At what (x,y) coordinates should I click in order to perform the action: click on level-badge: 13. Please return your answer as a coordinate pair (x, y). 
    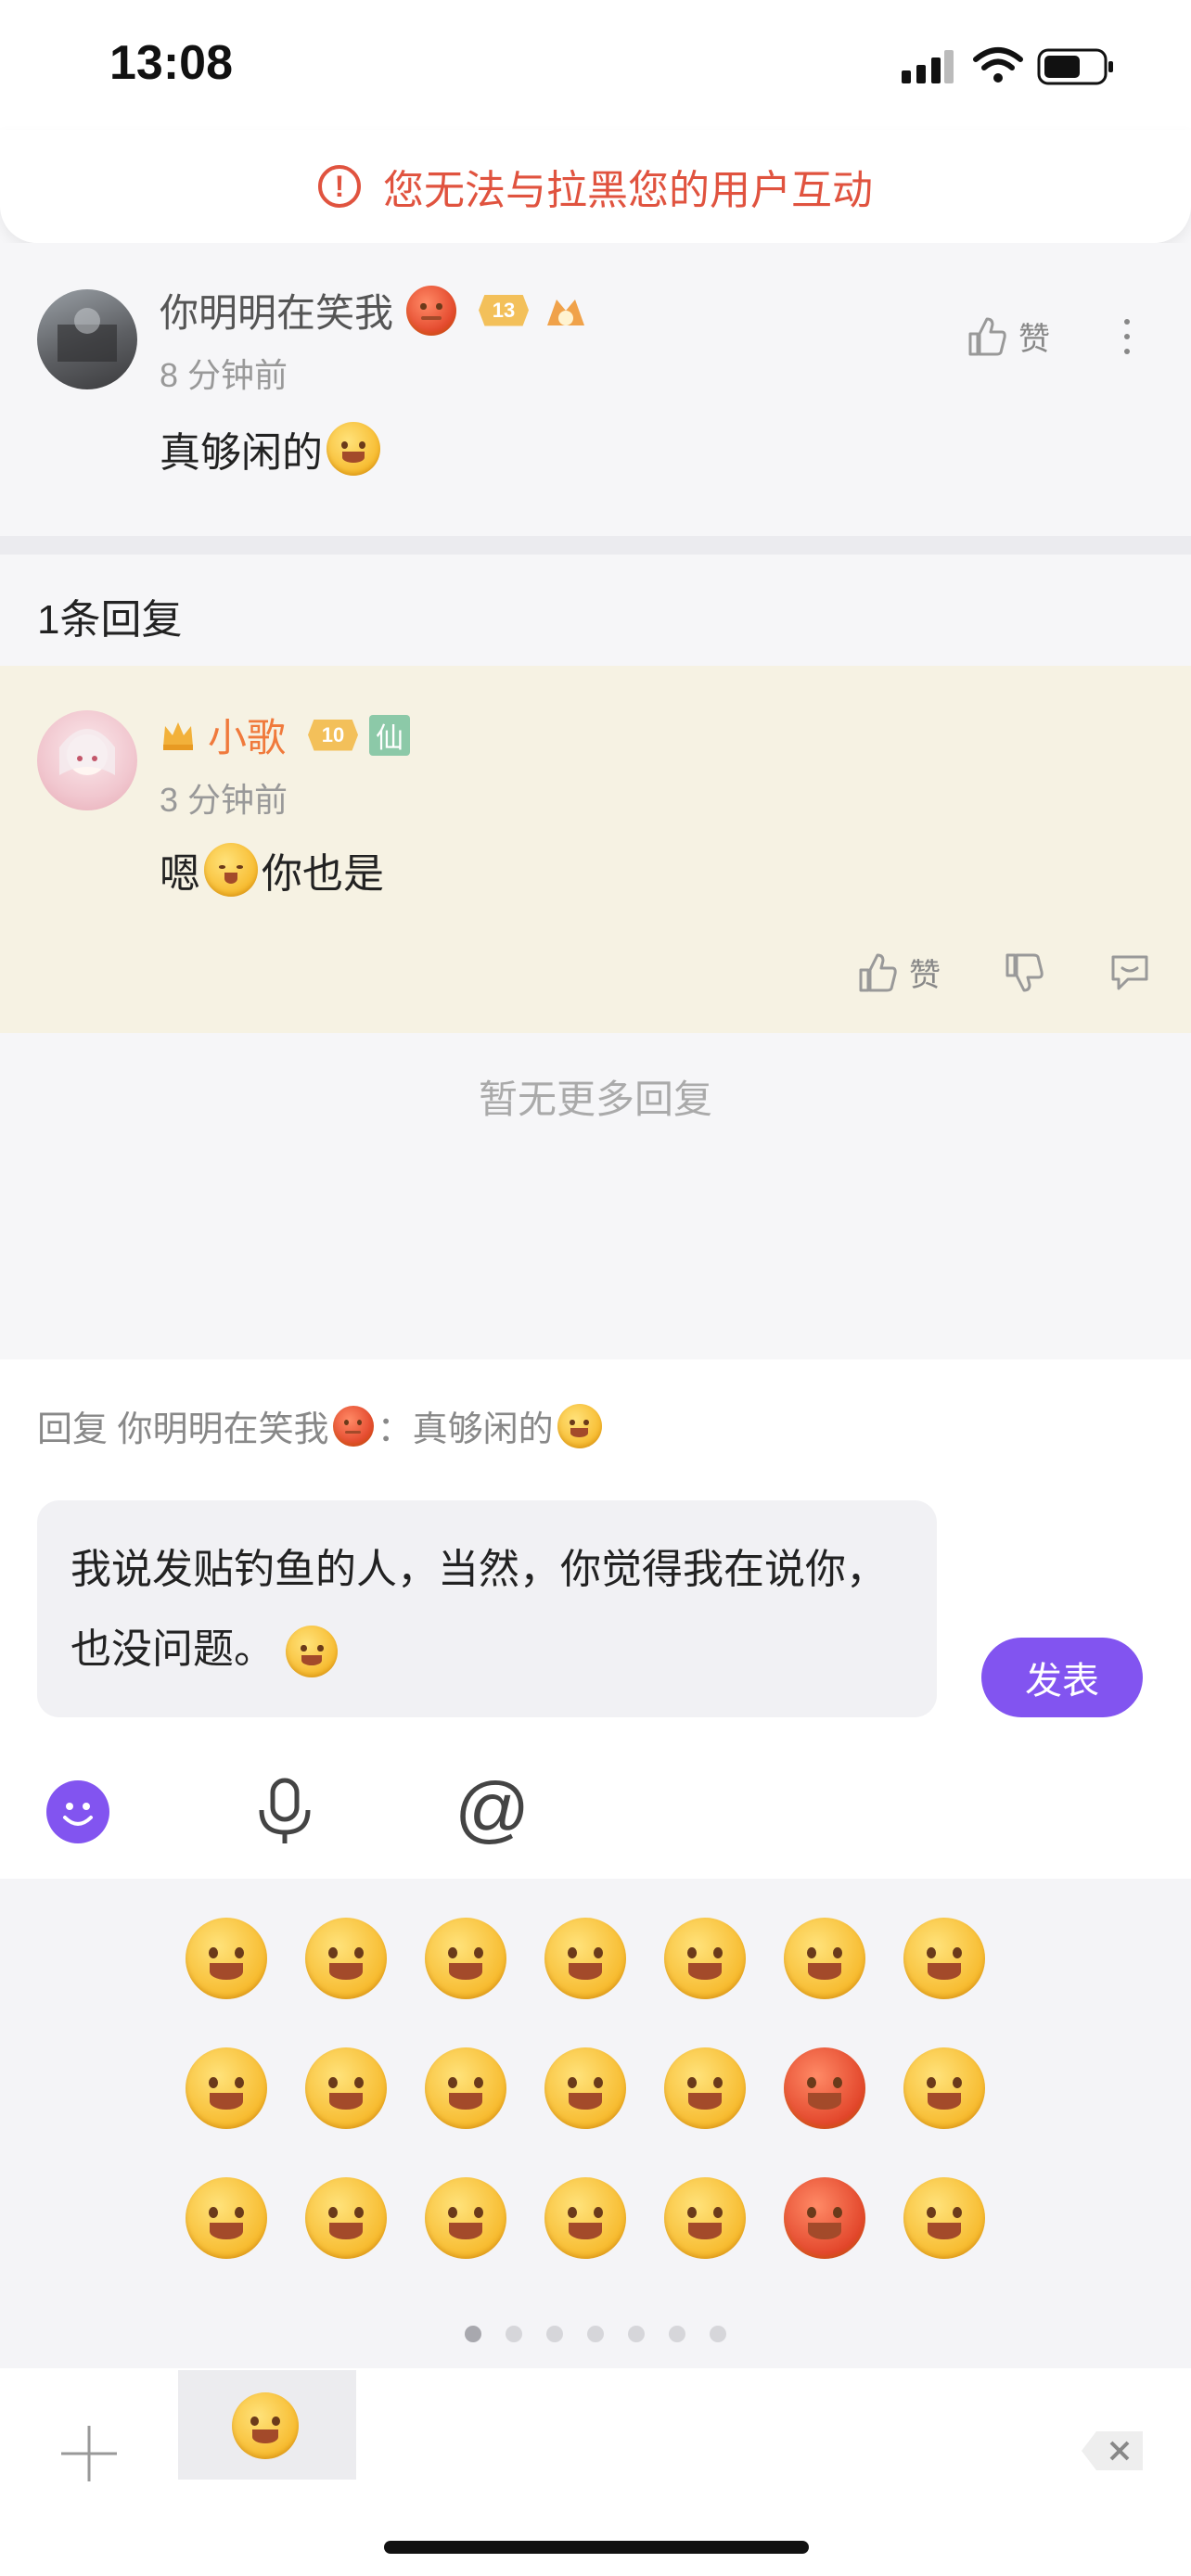
    Looking at the image, I should click on (504, 310).